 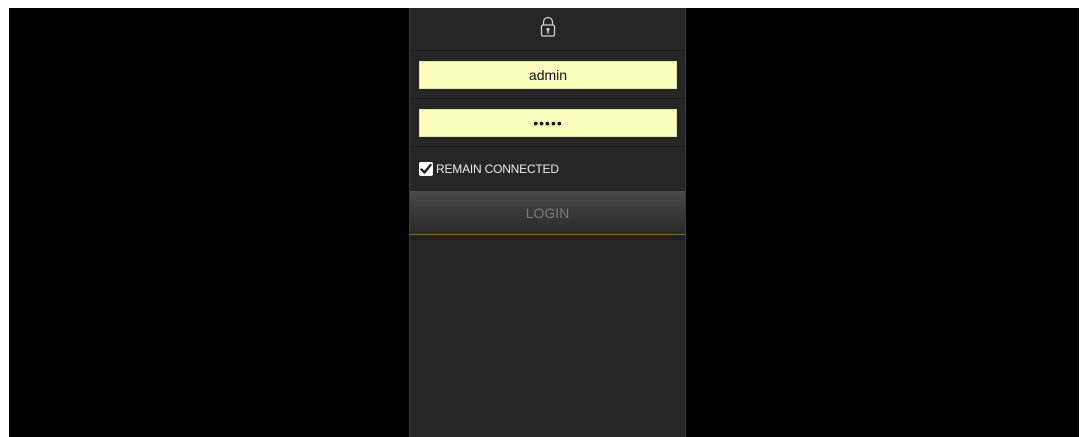 I want to click on password-row, so click(x=547, y=123).